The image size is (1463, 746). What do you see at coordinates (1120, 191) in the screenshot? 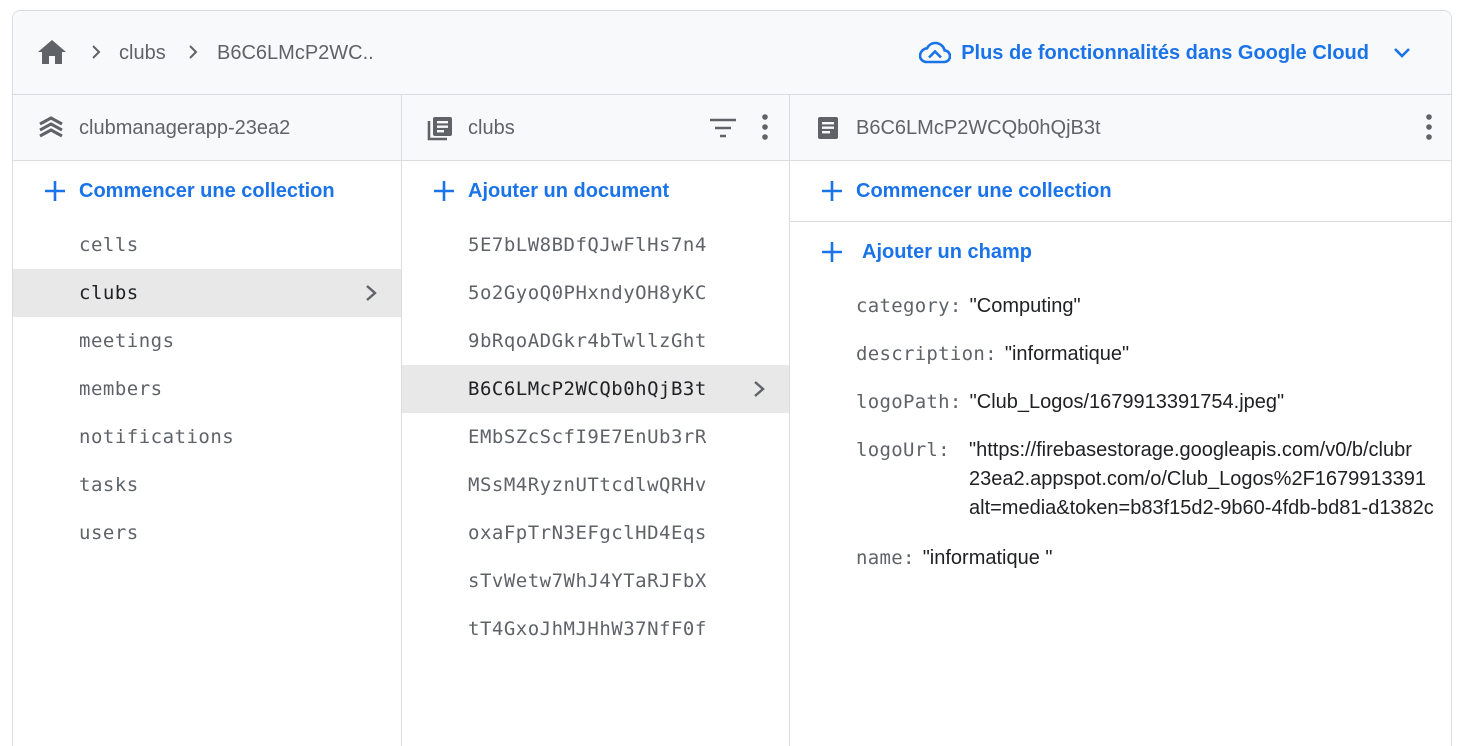
I see `start-subcollection-button: Commencer une collection` at bounding box center [1120, 191].